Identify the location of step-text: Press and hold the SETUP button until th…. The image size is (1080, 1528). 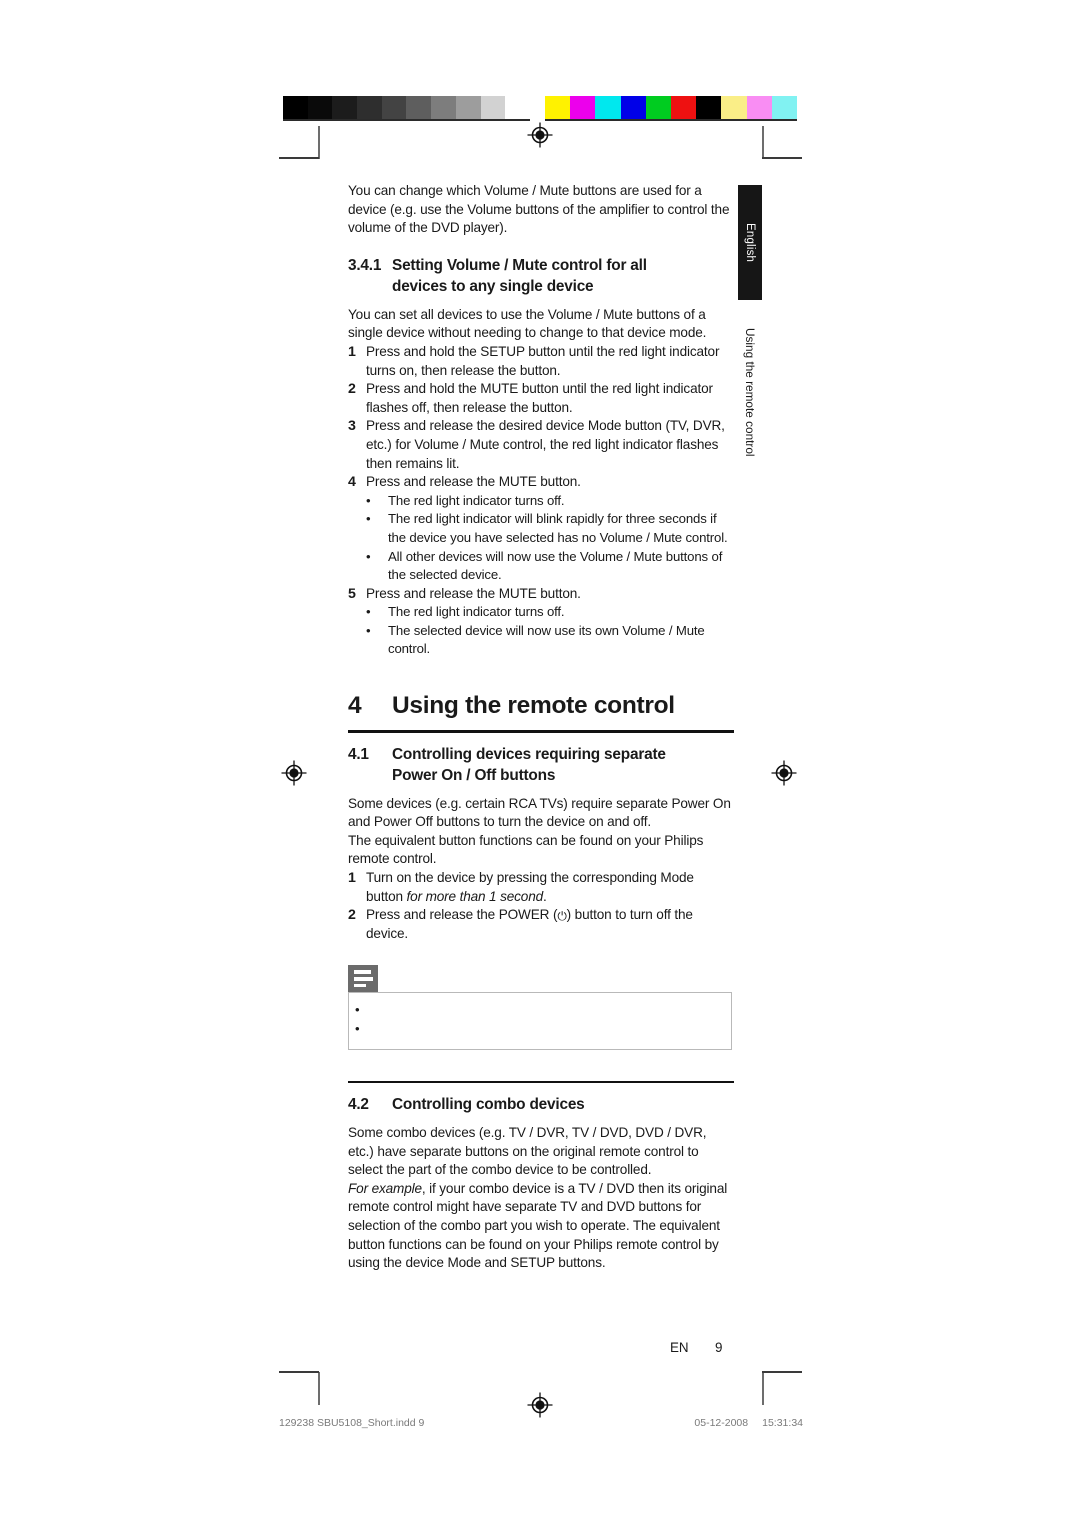
(543, 360).